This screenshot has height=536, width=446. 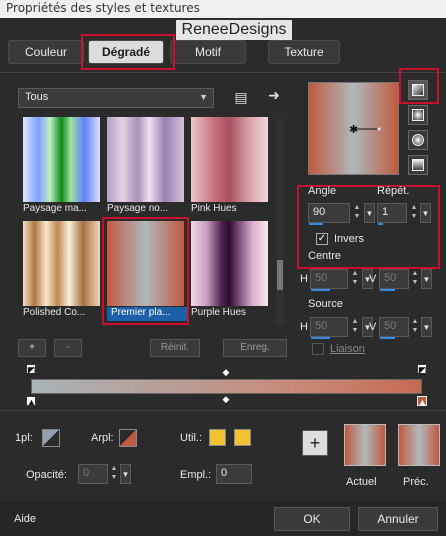 What do you see at coordinates (390, 326) in the screenshot?
I see `source-v-value: 50` at bounding box center [390, 326].